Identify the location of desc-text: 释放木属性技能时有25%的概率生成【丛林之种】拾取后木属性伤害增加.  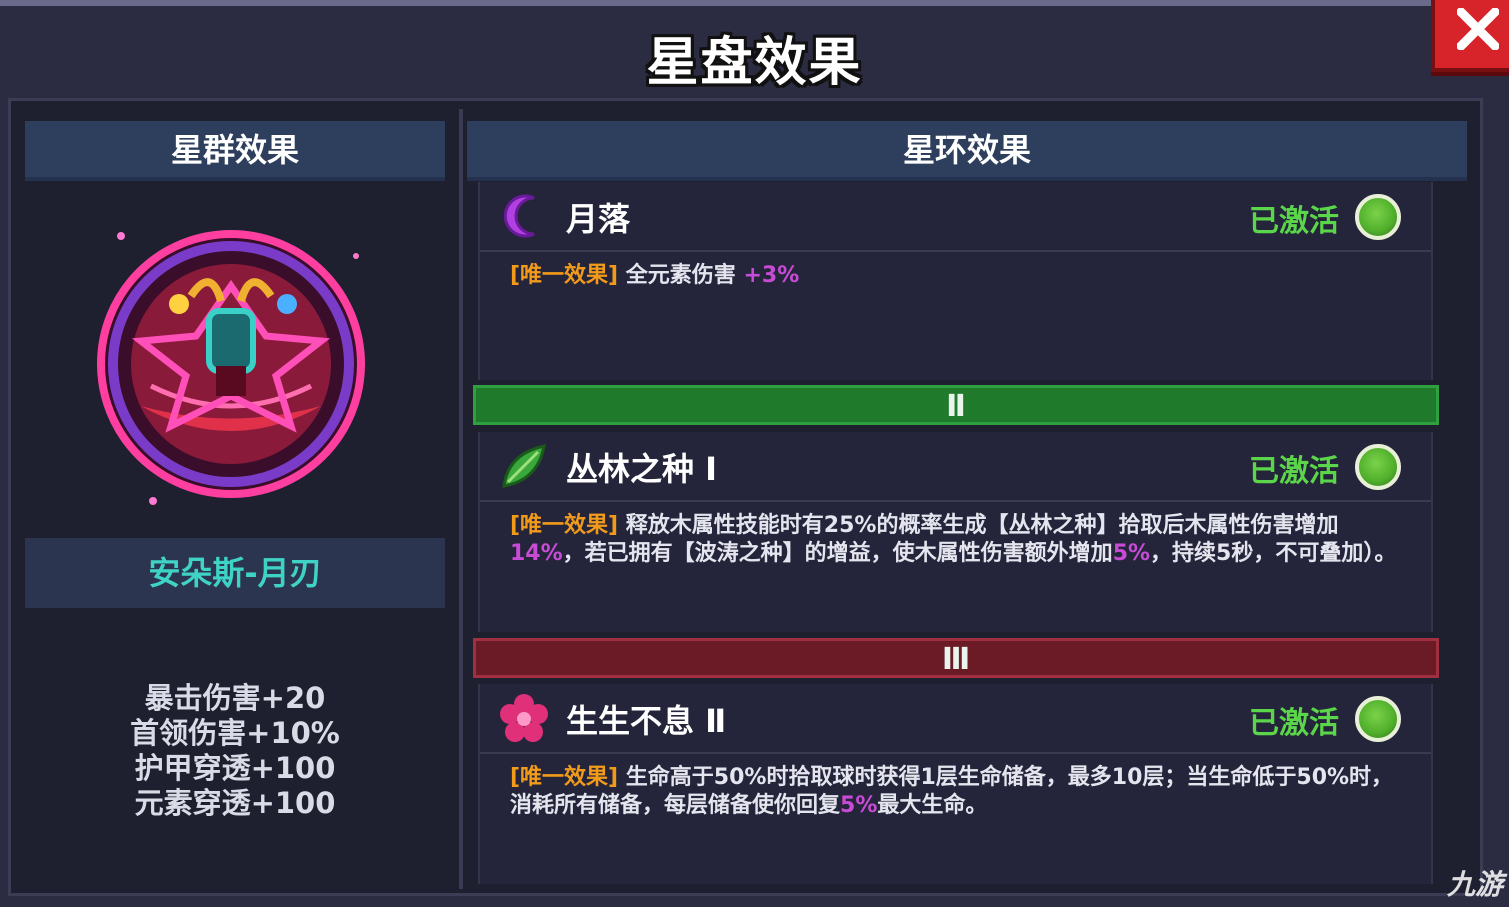
(982, 525).